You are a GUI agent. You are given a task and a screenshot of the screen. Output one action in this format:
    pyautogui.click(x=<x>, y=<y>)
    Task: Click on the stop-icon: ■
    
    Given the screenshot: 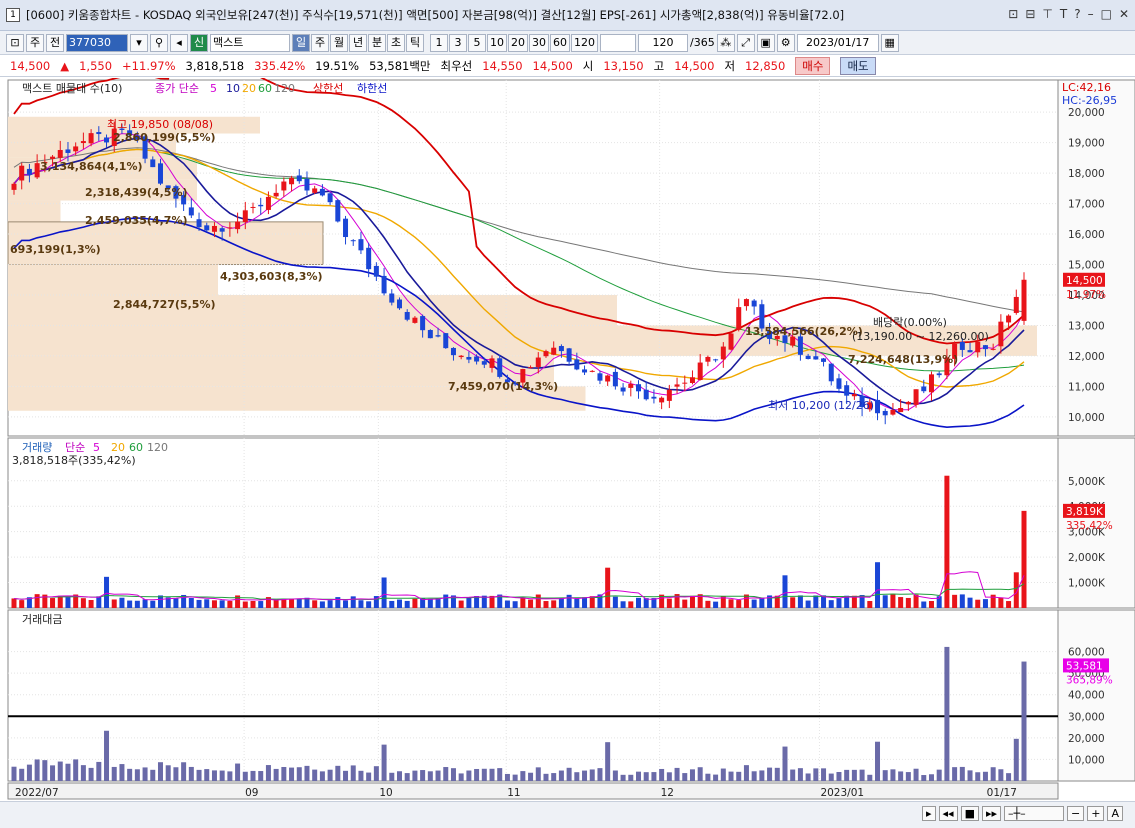 What is the action you would take?
    pyautogui.click(x=969, y=813)
    